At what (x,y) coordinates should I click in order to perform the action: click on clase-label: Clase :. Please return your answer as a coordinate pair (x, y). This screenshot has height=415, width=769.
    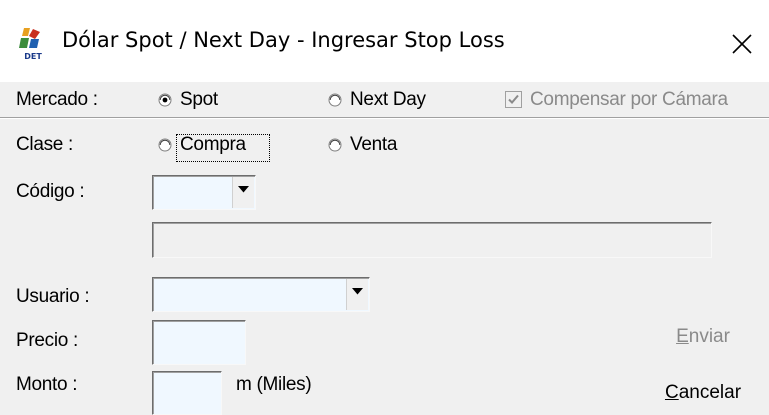
    Looking at the image, I should click on (45, 144).